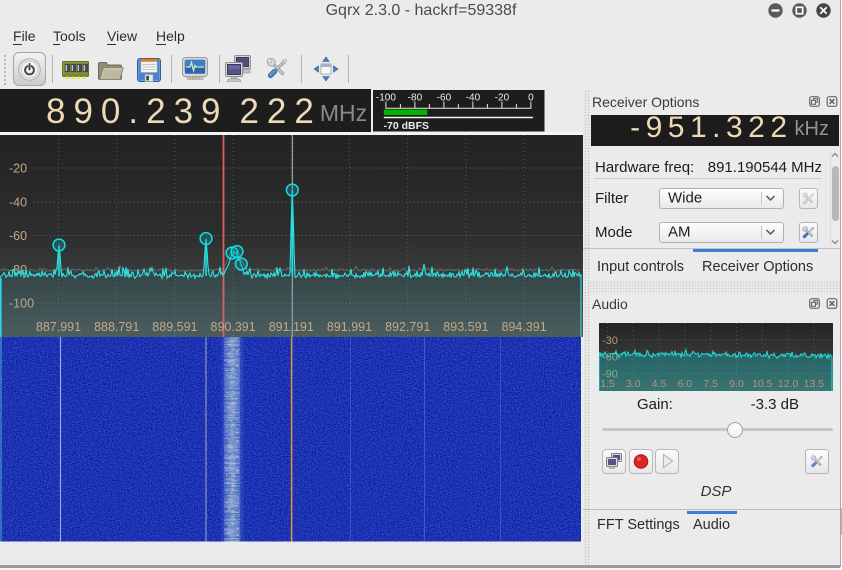 The width and height of the screenshot is (842, 570). What do you see at coordinates (465, 327) in the screenshot?
I see `svg-text: 893.591` at bounding box center [465, 327].